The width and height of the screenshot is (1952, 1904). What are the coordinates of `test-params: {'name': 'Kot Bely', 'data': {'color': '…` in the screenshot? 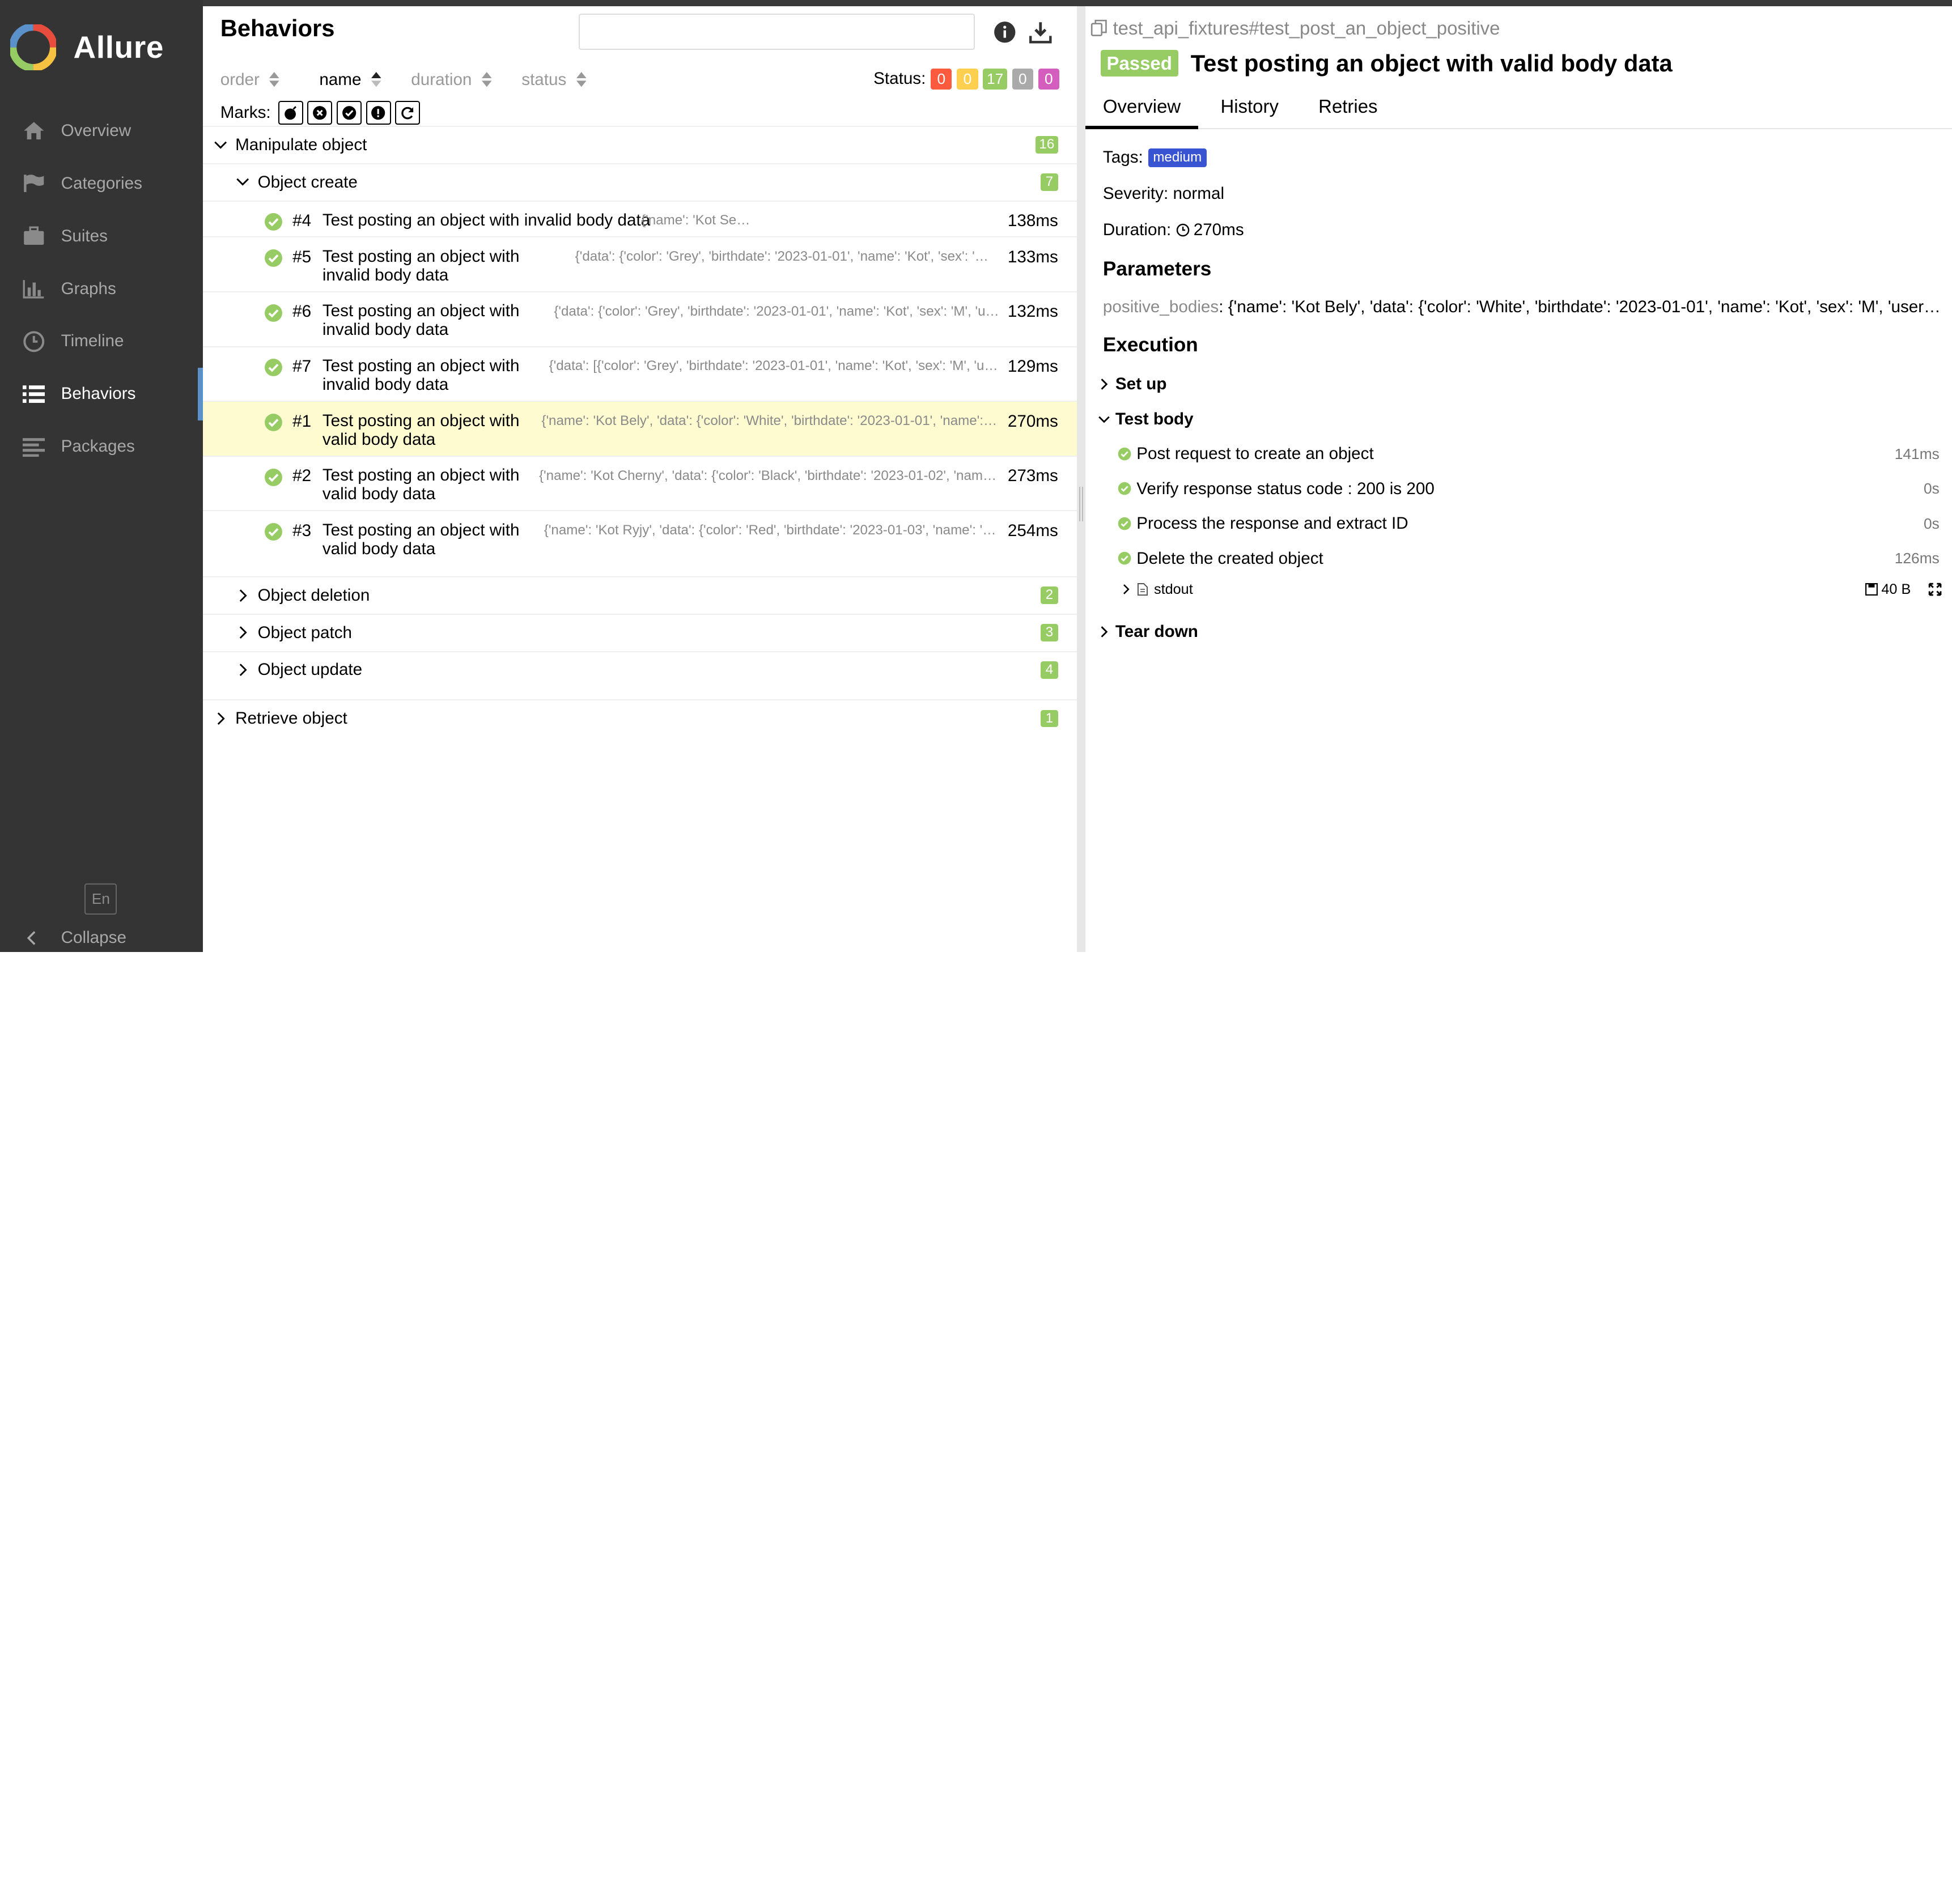 It's located at (769, 420).